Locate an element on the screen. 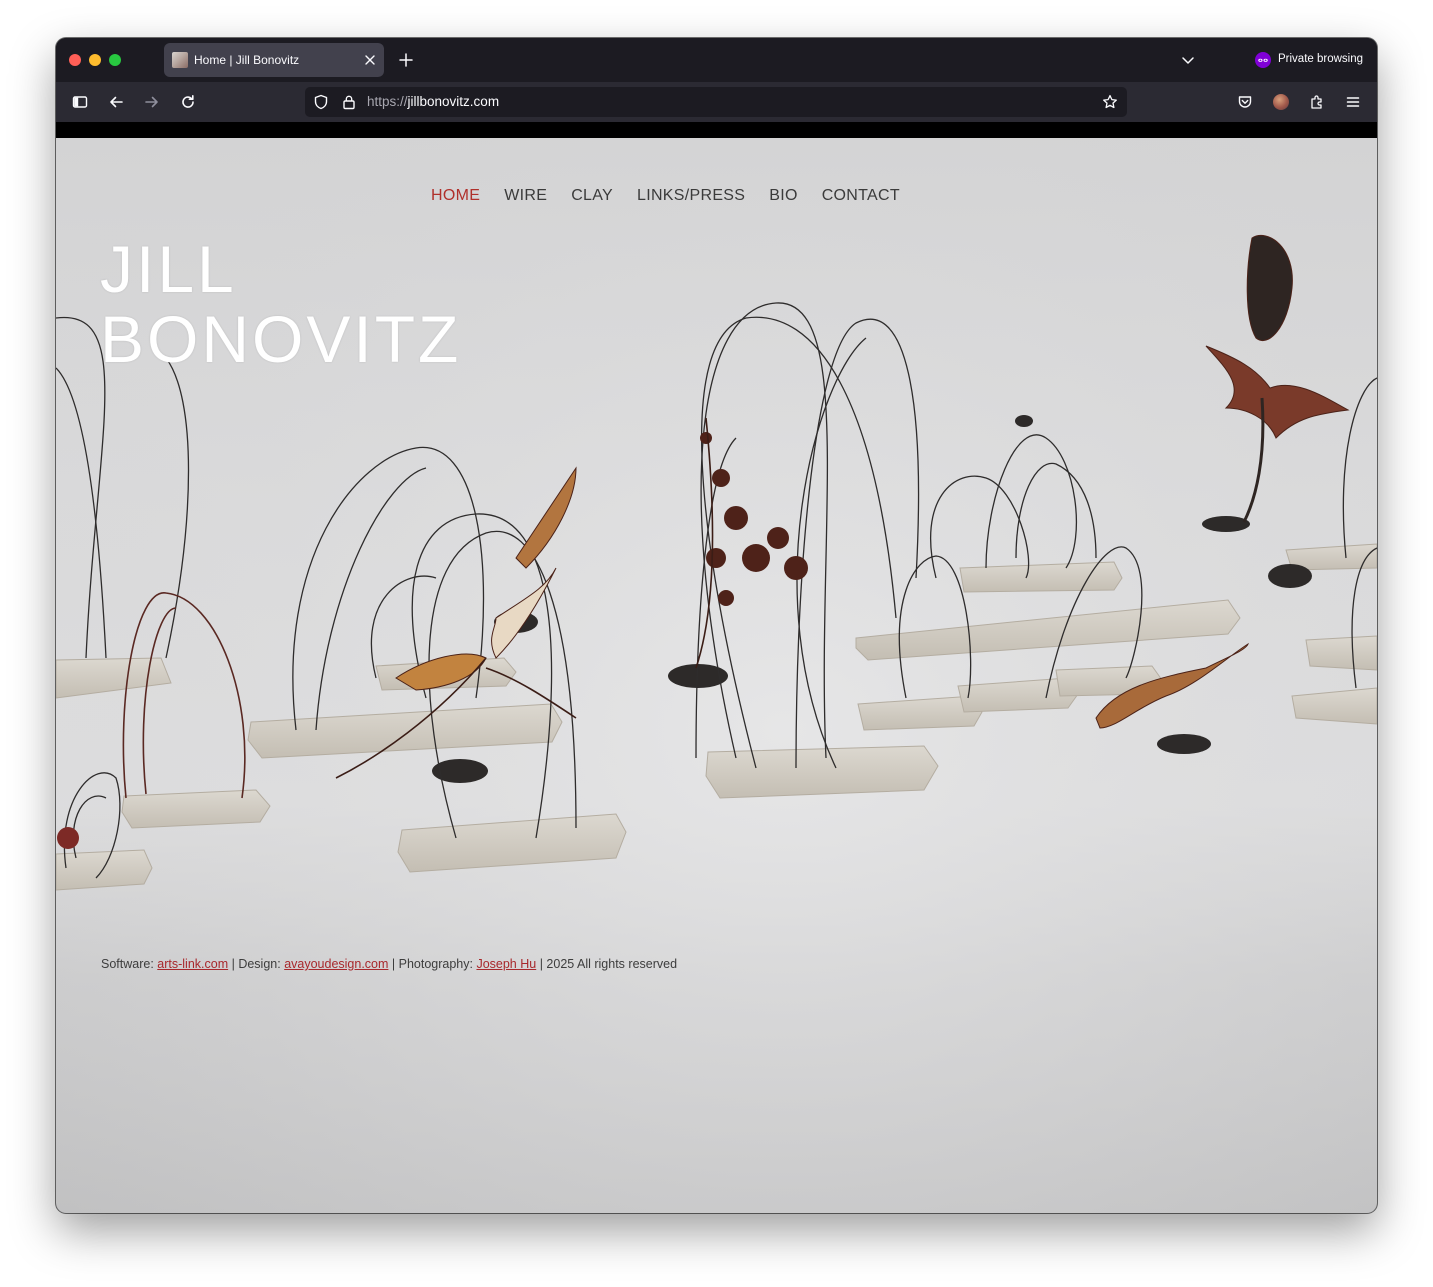 The width and height of the screenshot is (1433, 1287). window-minimize-button is located at coordinates (95, 60).